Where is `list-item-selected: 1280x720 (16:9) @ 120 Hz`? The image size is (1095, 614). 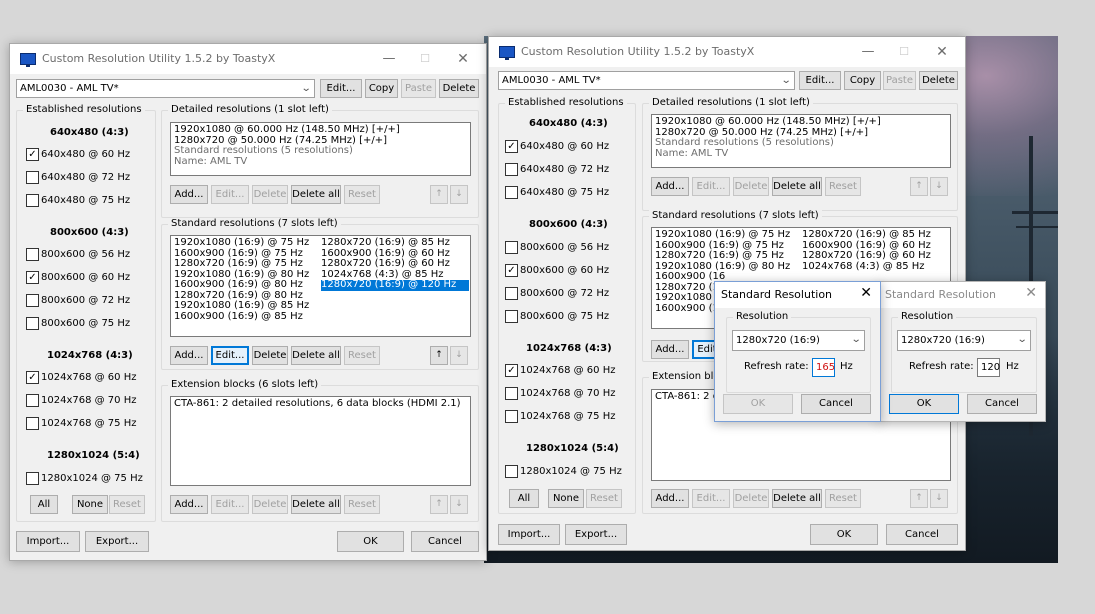
list-item-selected: 1280x720 (16:9) @ 120 Hz is located at coordinates (395, 285).